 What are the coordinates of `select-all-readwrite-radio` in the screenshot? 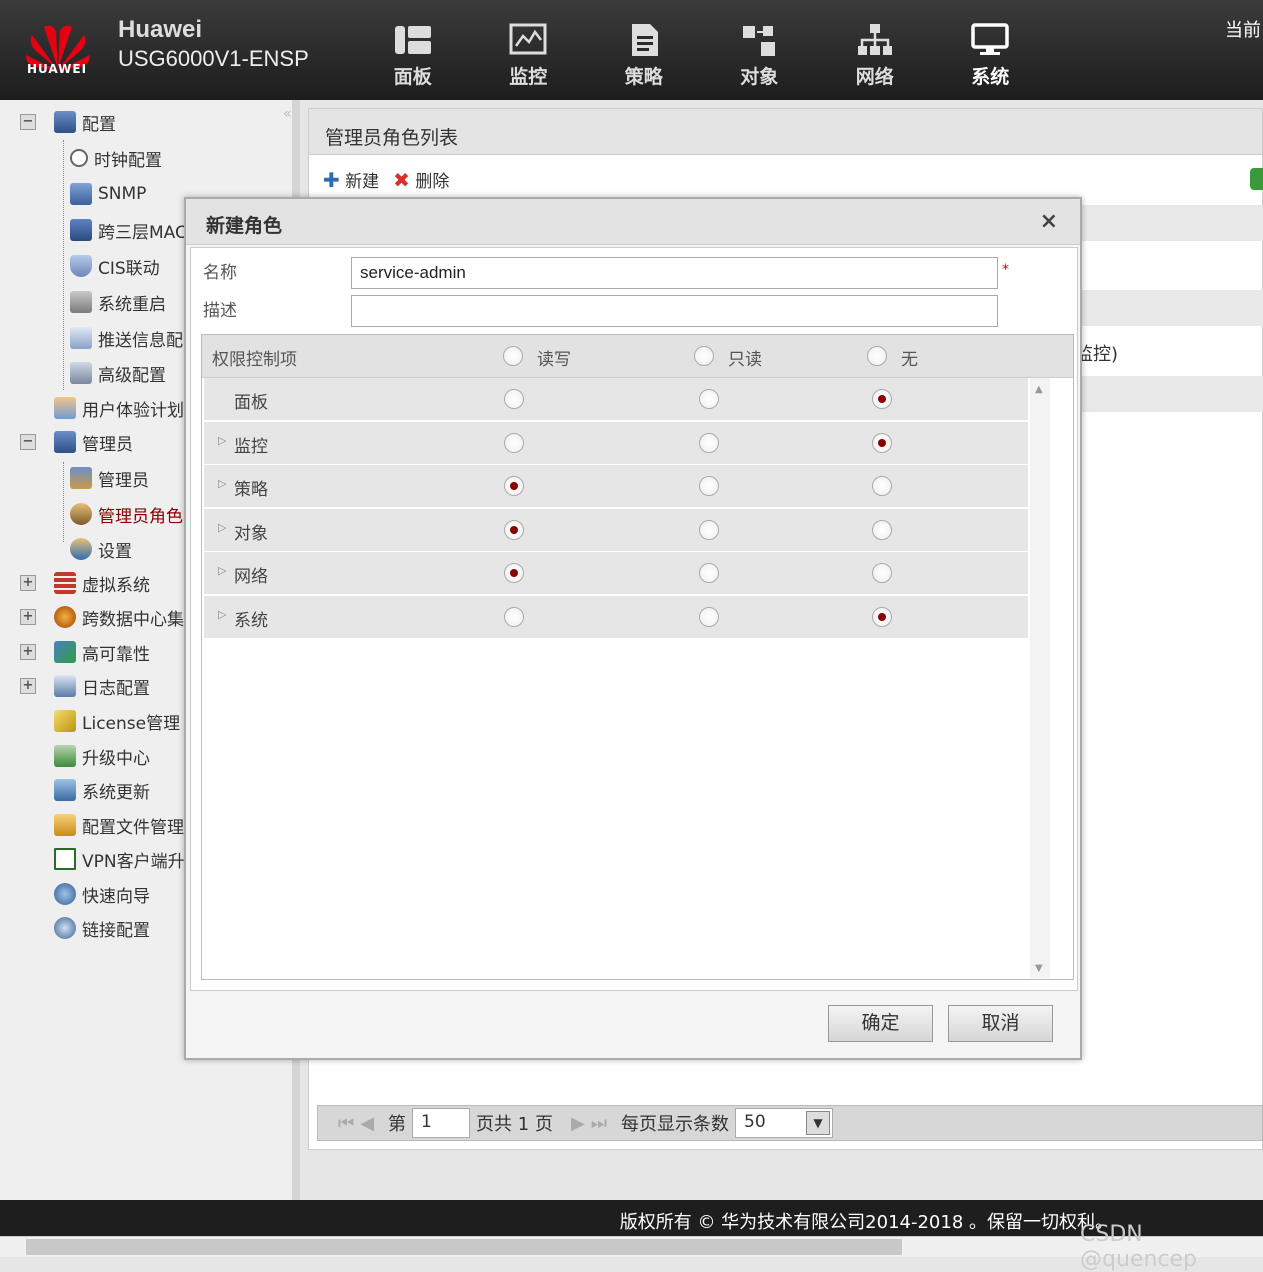 It's located at (513, 356).